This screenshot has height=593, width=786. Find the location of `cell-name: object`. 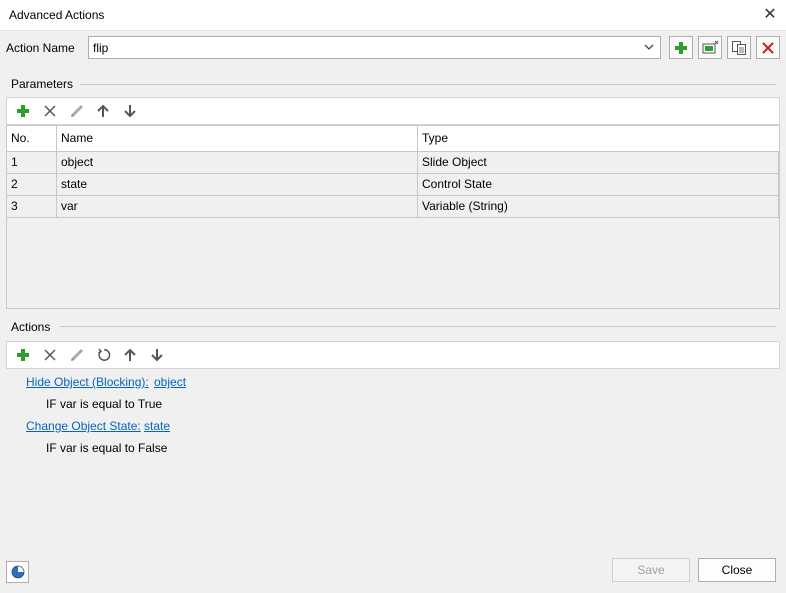

cell-name: object is located at coordinates (237, 163).